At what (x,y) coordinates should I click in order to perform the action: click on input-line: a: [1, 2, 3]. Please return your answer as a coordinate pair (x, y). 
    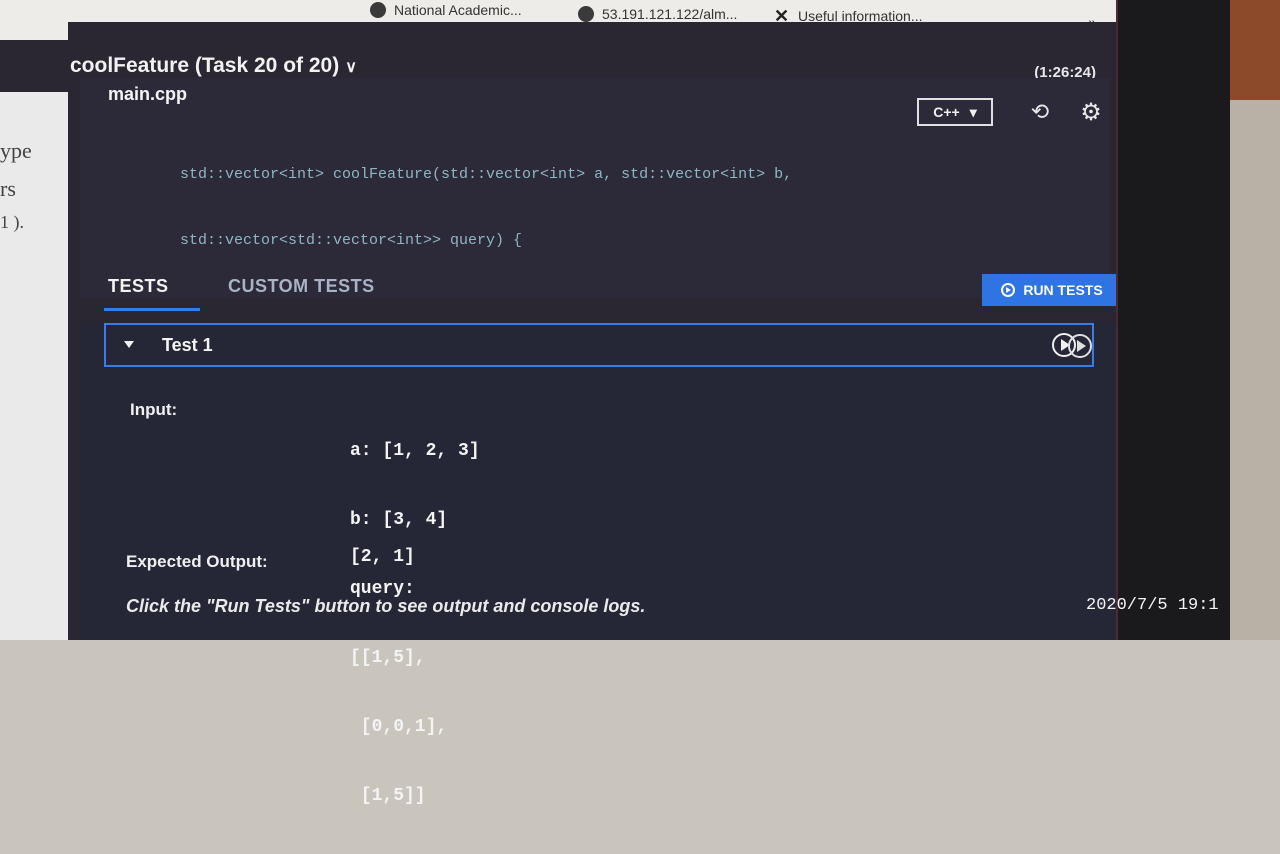
    Looking at the image, I should click on (415, 451).